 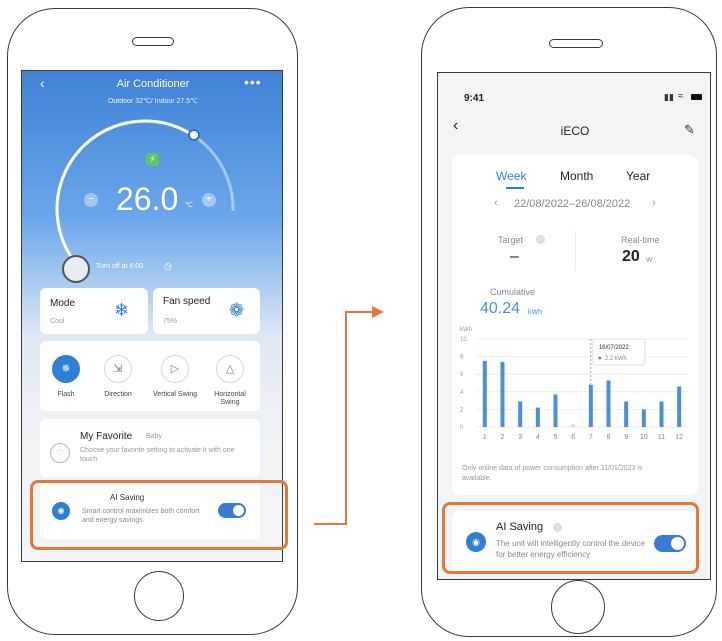 I want to click on date-range: 22/08/2022–26/08/2022, so click(x=572, y=204).